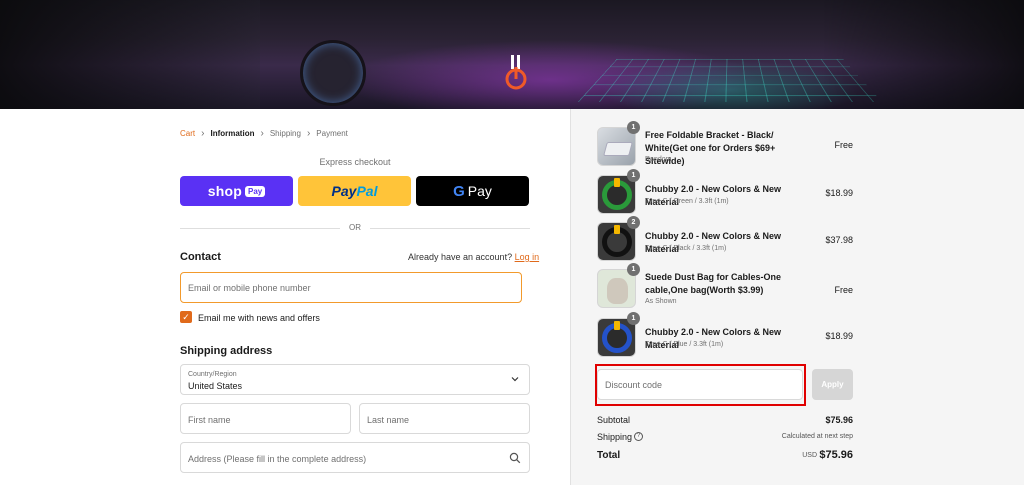 Image resolution: width=1024 pixels, height=485 pixels. What do you see at coordinates (209, 420) in the screenshot?
I see `first-name-placeholder: First name` at bounding box center [209, 420].